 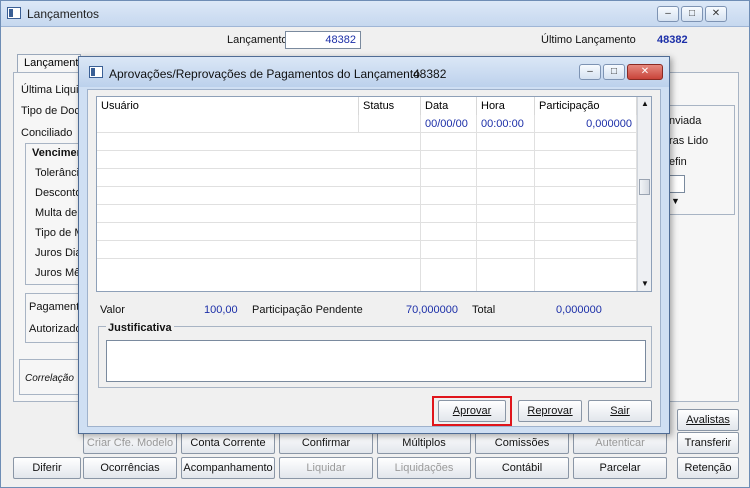 What do you see at coordinates (588, 40) in the screenshot?
I see `ultimo-lancamento-label: Último Lançamento` at bounding box center [588, 40].